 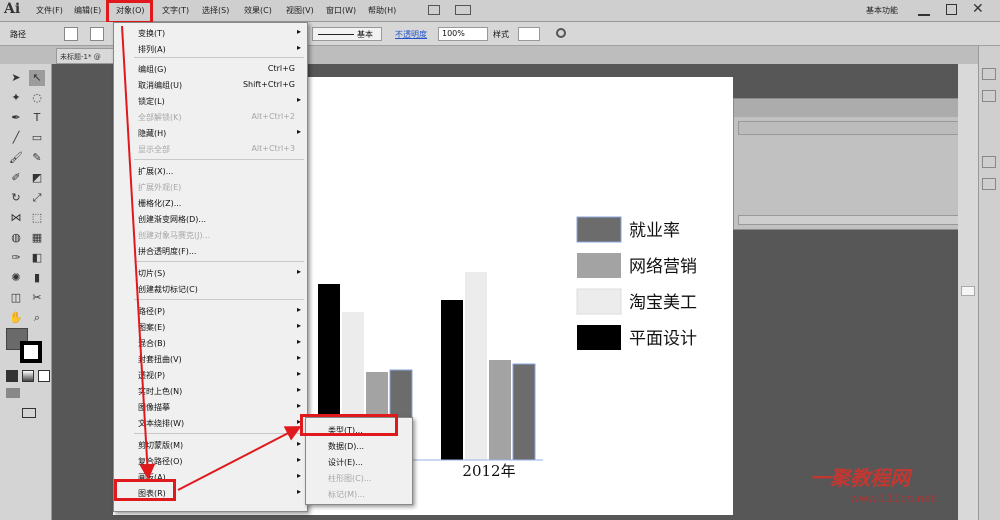 What do you see at coordinates (239, 458) in the screenshot?
I see `arrow-graph-to-type` at bounding box center [239, 458].